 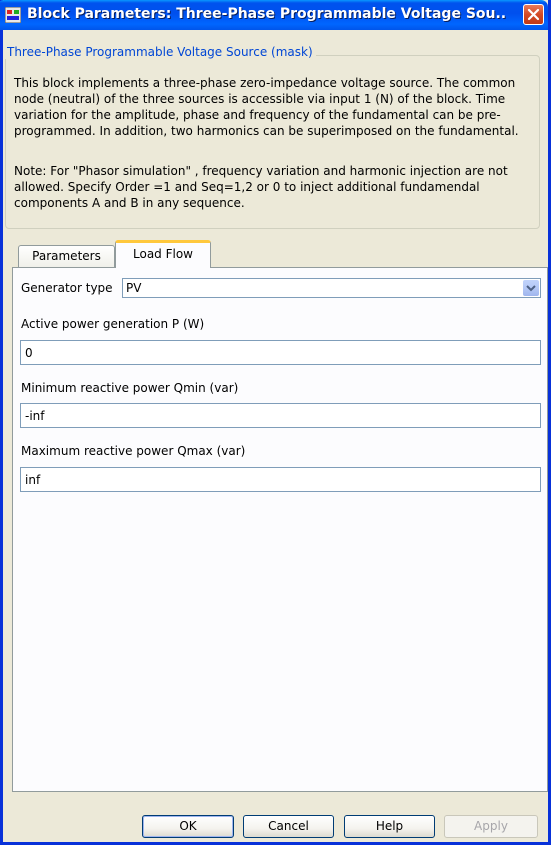 What do you see at coordinates (130, 388) in the screenshot?
I see `qmin-label: Minimum reactive power Qmin (var)` at bounding box center [130, 388].